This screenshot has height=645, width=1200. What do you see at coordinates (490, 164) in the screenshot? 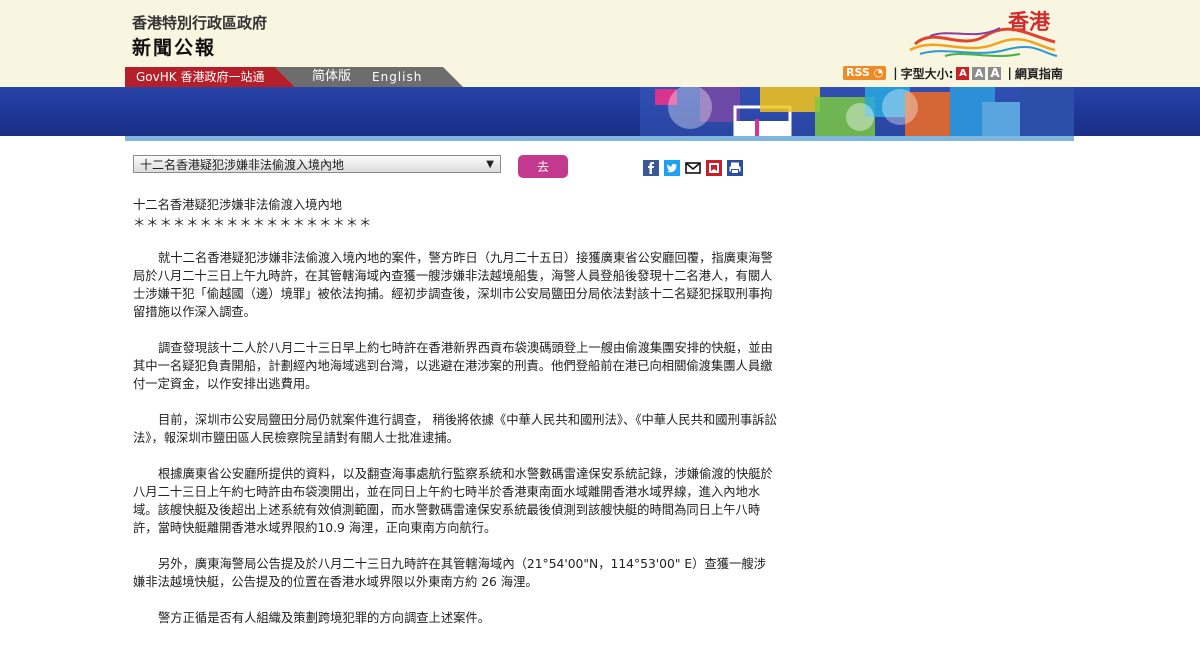
I see `chevron-down-icon: ▼` at bounding box center [490, 164].